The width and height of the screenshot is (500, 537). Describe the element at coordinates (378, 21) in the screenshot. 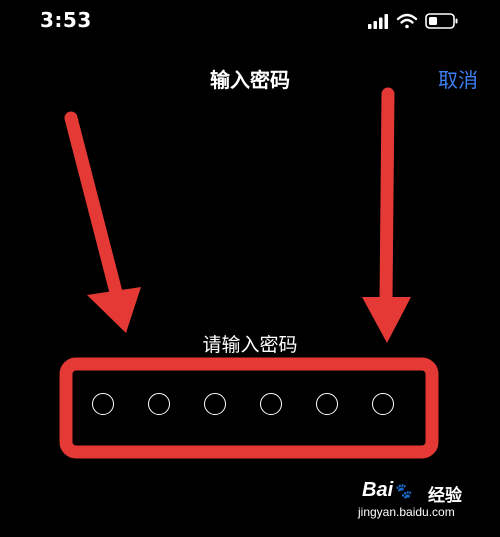

I see `cellular-signal-icon` at that location.